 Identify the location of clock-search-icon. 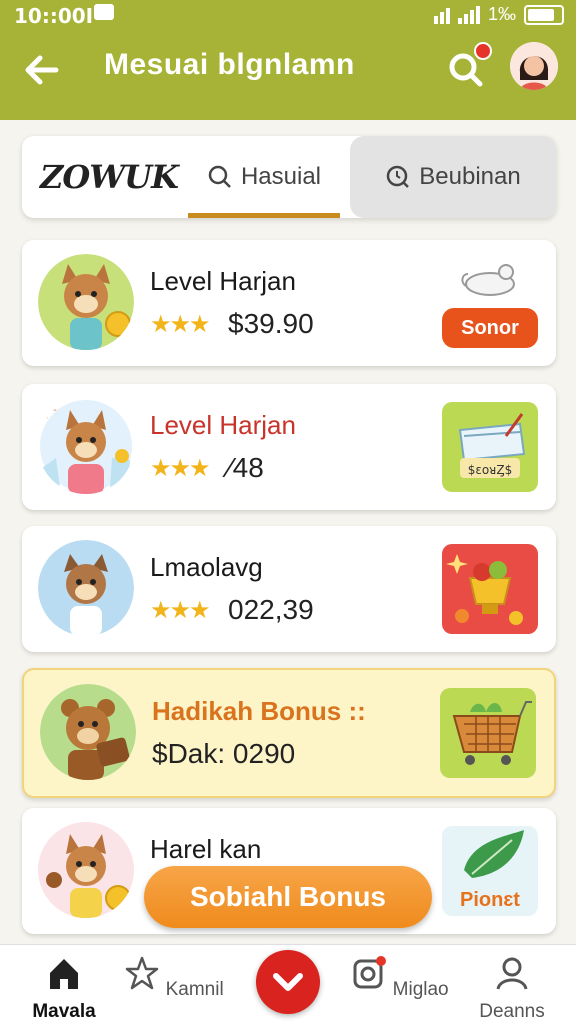
(398, 176).